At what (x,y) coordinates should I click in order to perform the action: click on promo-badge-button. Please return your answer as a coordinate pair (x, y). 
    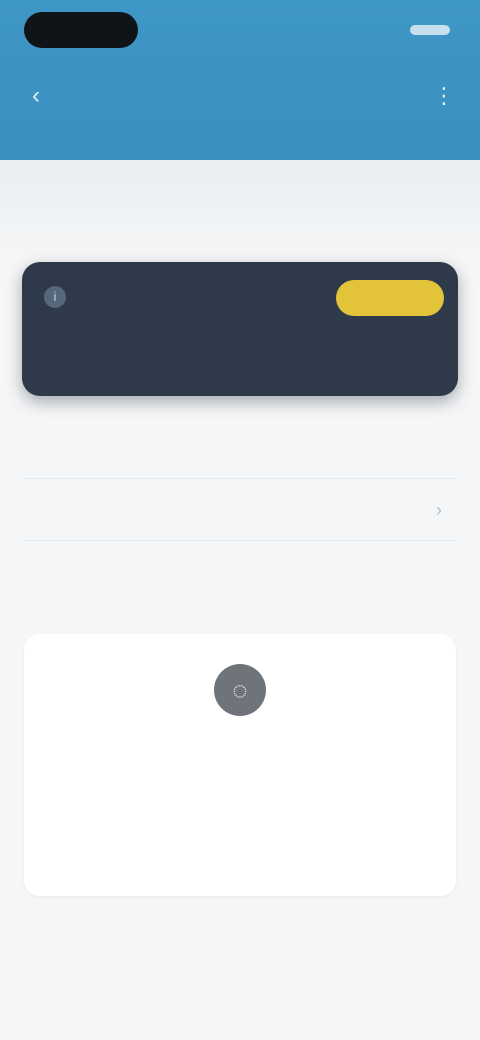
    Looking at the image, I should click on (390, 298).